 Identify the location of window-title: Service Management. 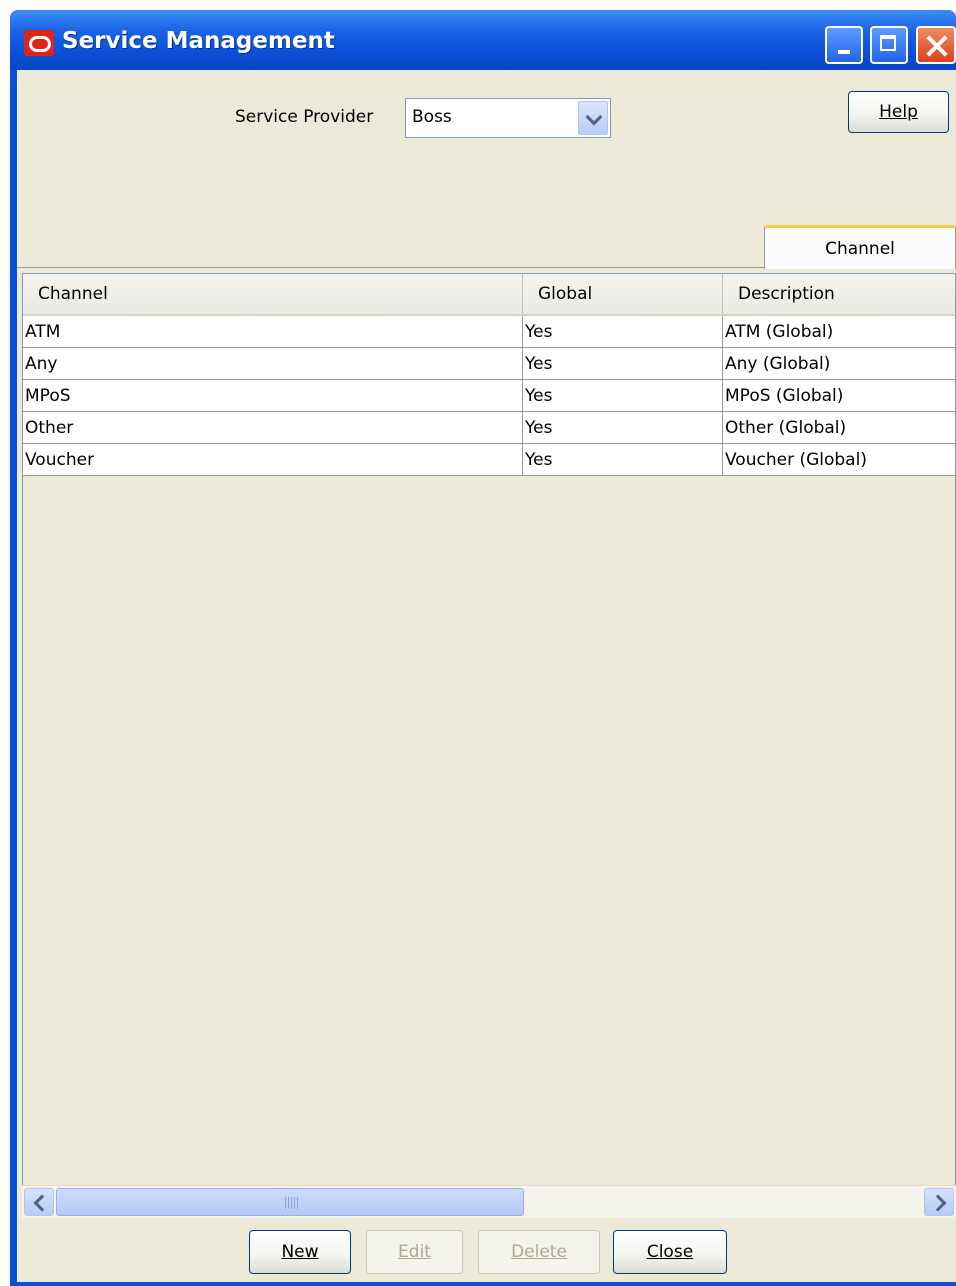
(198, 41).